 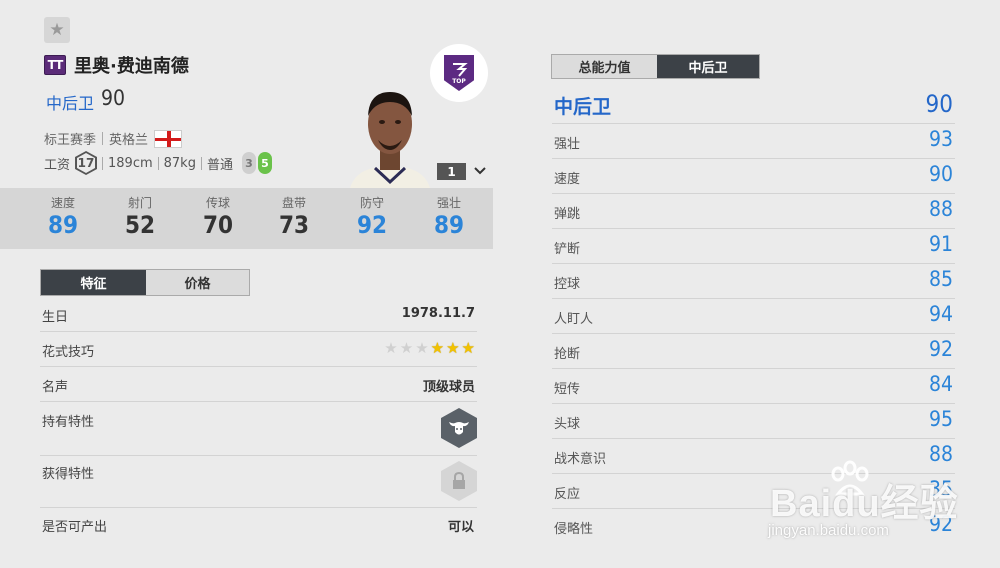 I want to click on attribute-row: 控球 85, so click(x=753, y=281).